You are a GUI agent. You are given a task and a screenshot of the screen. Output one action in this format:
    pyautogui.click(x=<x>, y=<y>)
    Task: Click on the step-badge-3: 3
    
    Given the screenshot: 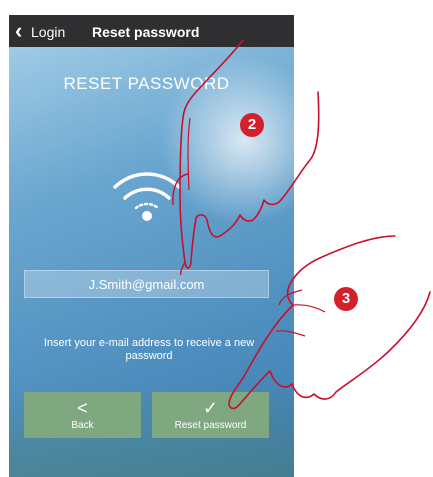 What is the action you would take?
    pyautogui.click(x=346, y=299)
    